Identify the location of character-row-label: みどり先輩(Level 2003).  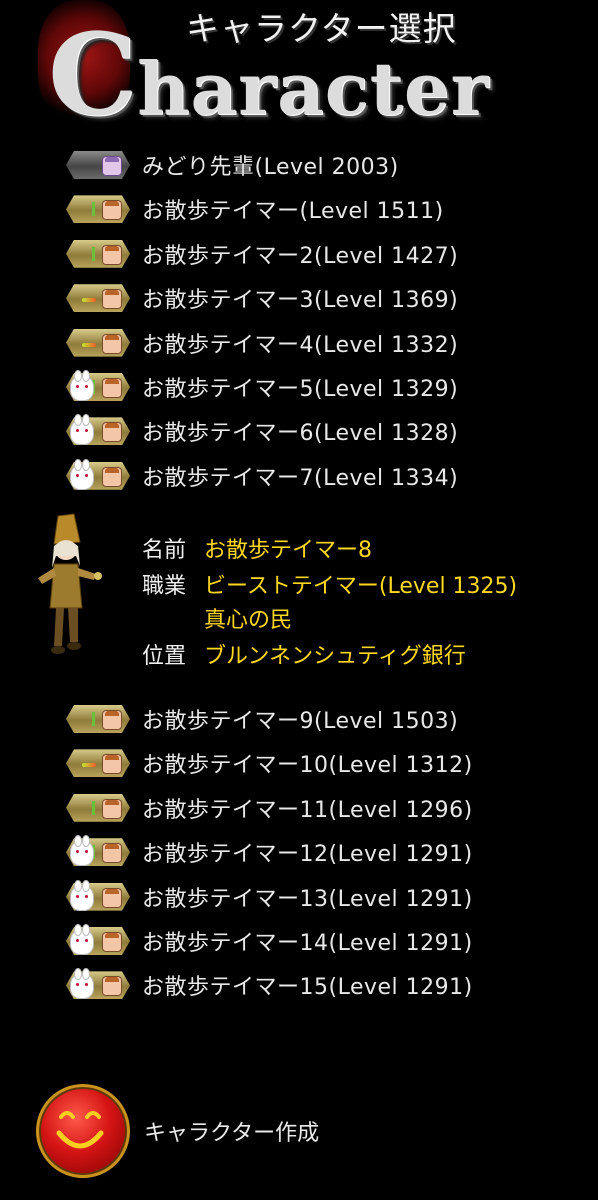
(270, 167).